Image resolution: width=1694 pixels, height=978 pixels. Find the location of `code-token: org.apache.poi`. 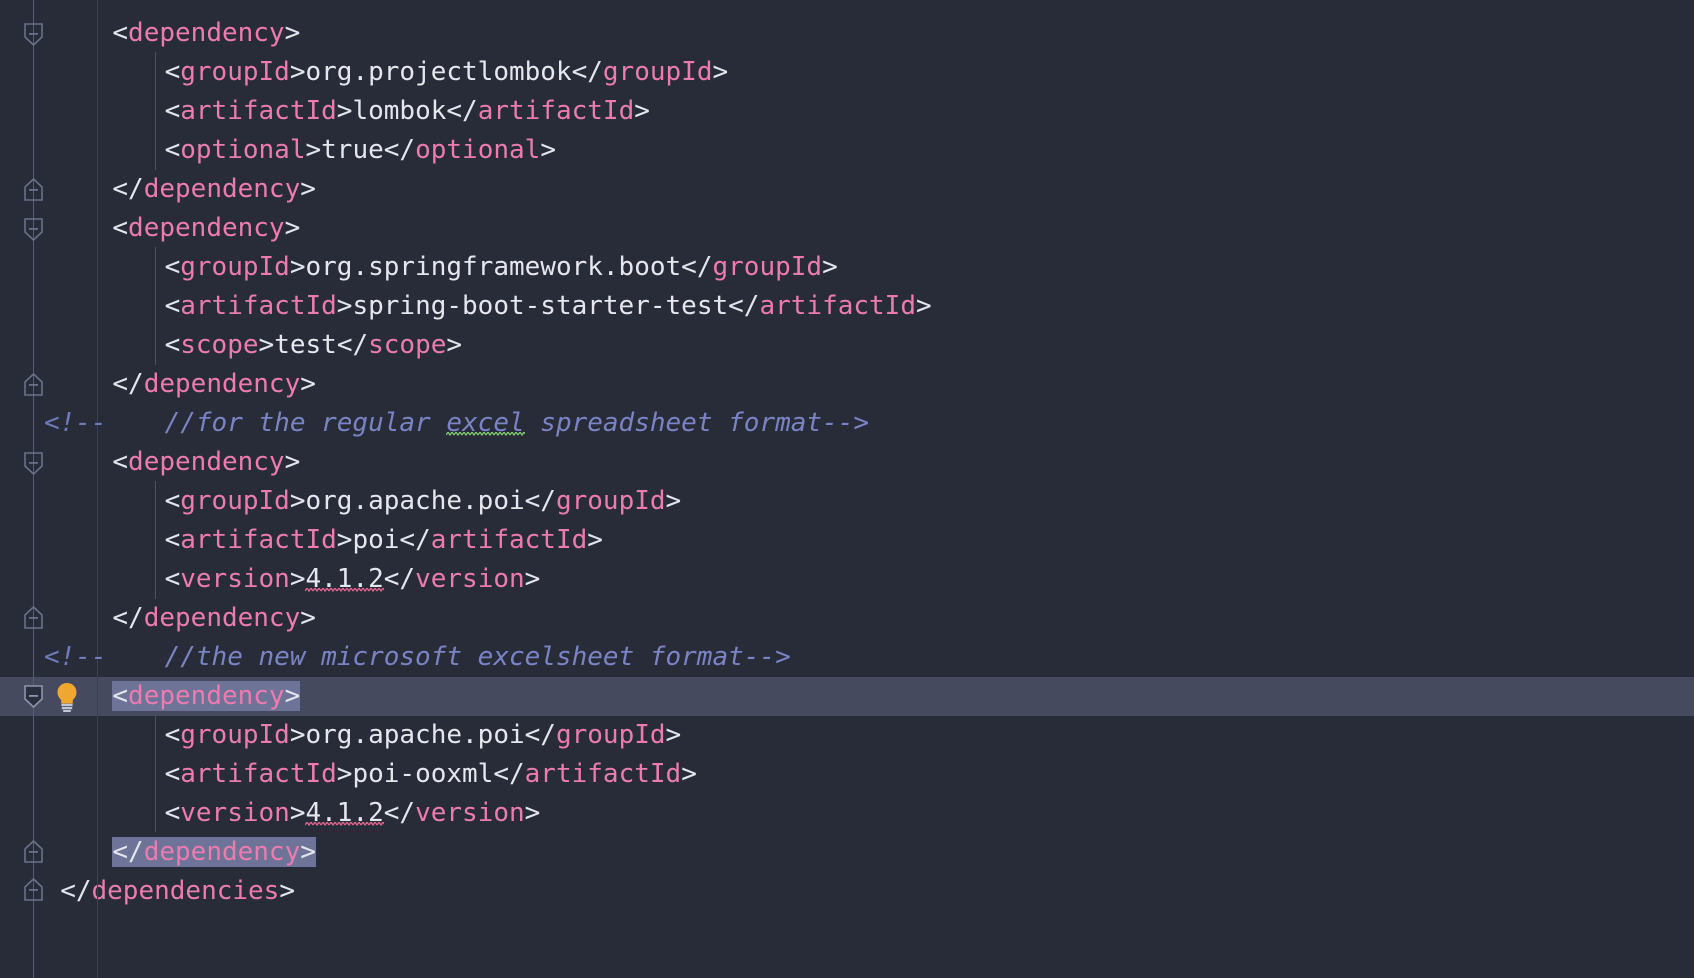

code-token: org.apache.poi is located at coordinates (415, 501).